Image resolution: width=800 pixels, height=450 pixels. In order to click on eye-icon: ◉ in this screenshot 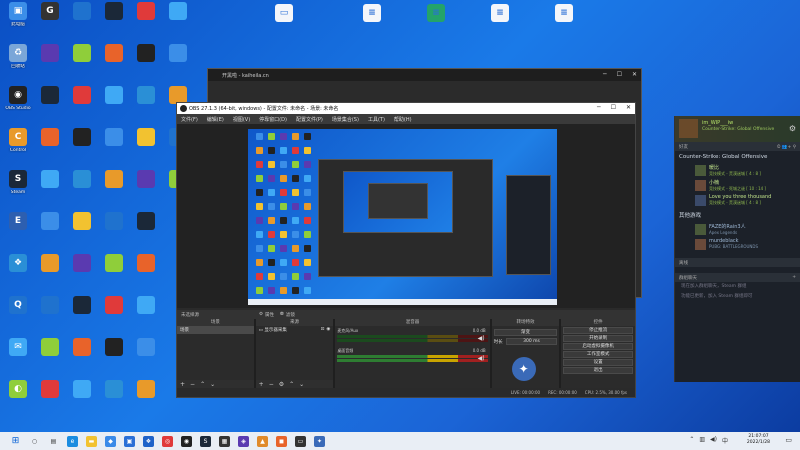, I will do `click(328, 329)`.